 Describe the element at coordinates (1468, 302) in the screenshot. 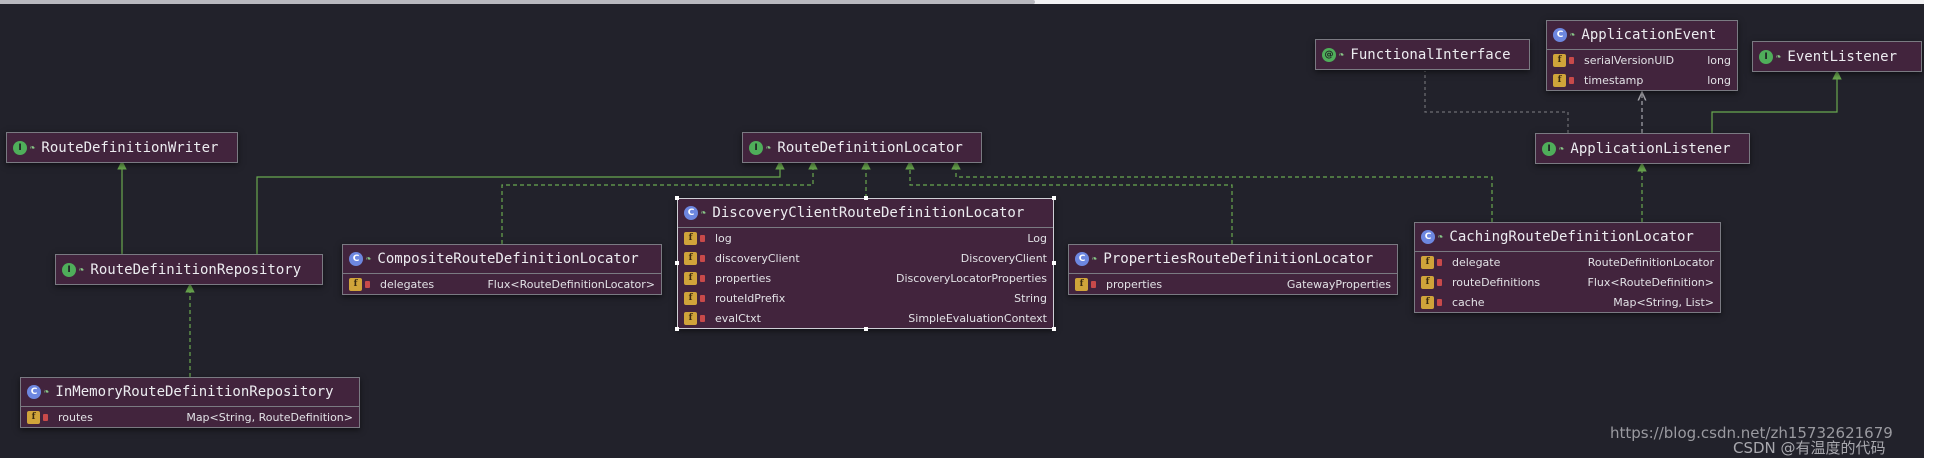

I see `field-name: cache` at that location.